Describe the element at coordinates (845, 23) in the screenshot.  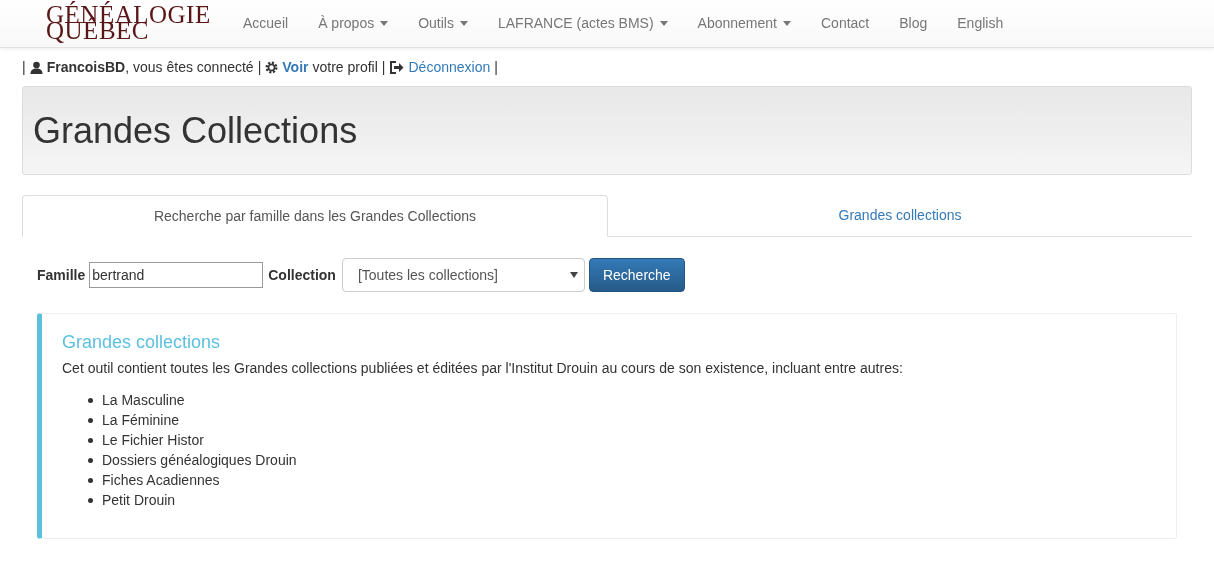
I see `nav-link: Contact` at that location.